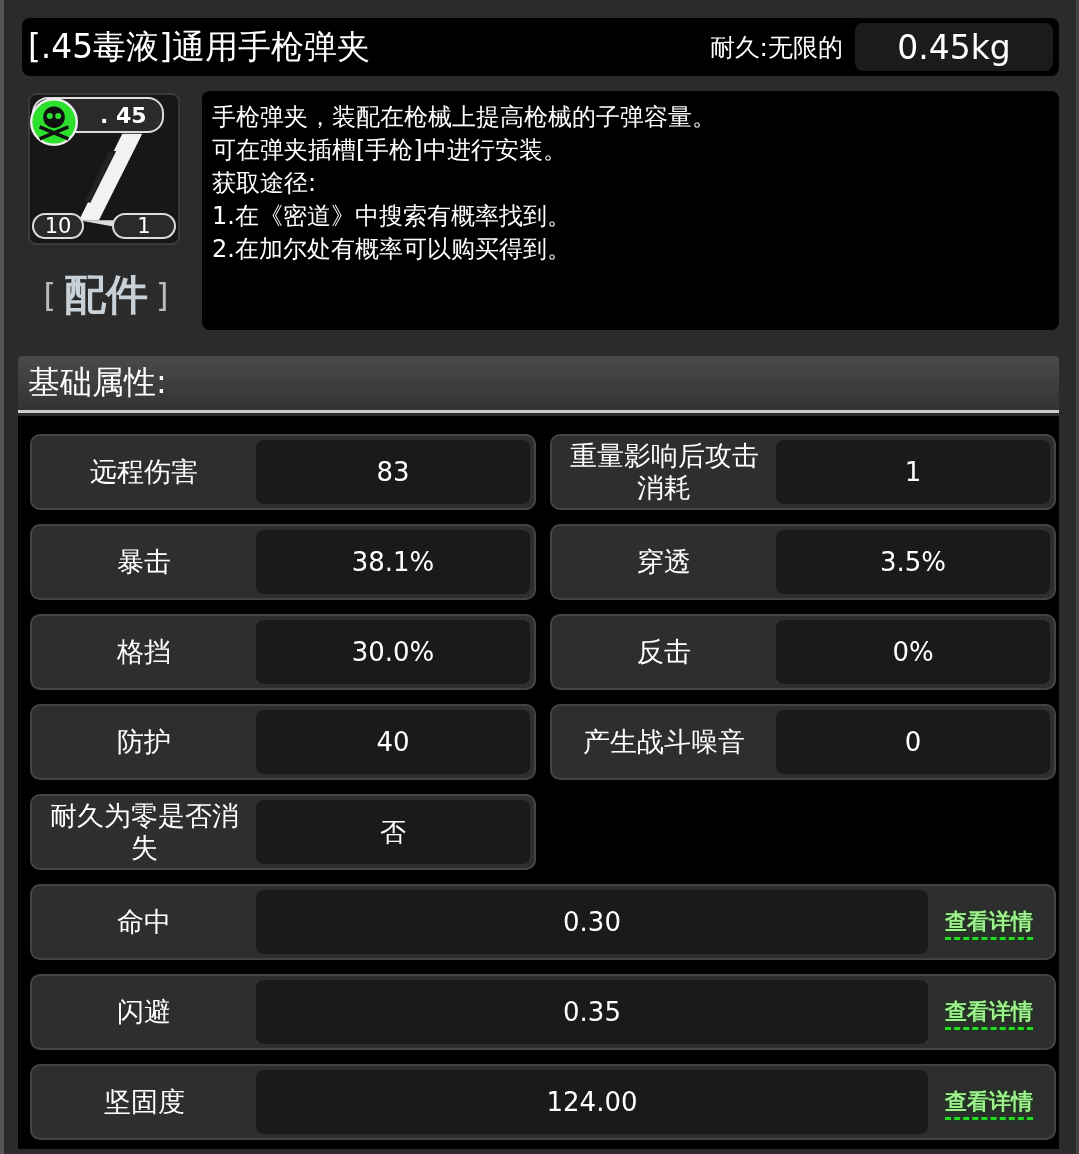 The image size is (1079, 1154). I want to click on description-line: 手枪弹夹，装配在枪械上提高枪械的子弹容量。, so click(464, 117).